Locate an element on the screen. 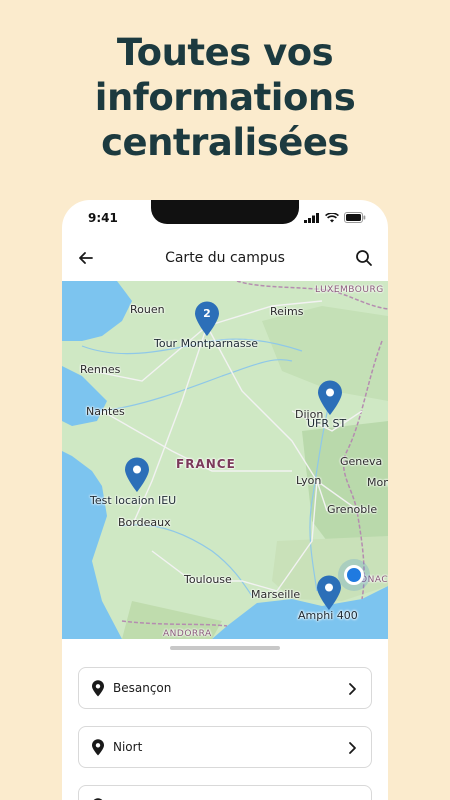 The height and width of the screenshot is (800, 450). map-label-reims: Reims is located at coordinates (287, 311).